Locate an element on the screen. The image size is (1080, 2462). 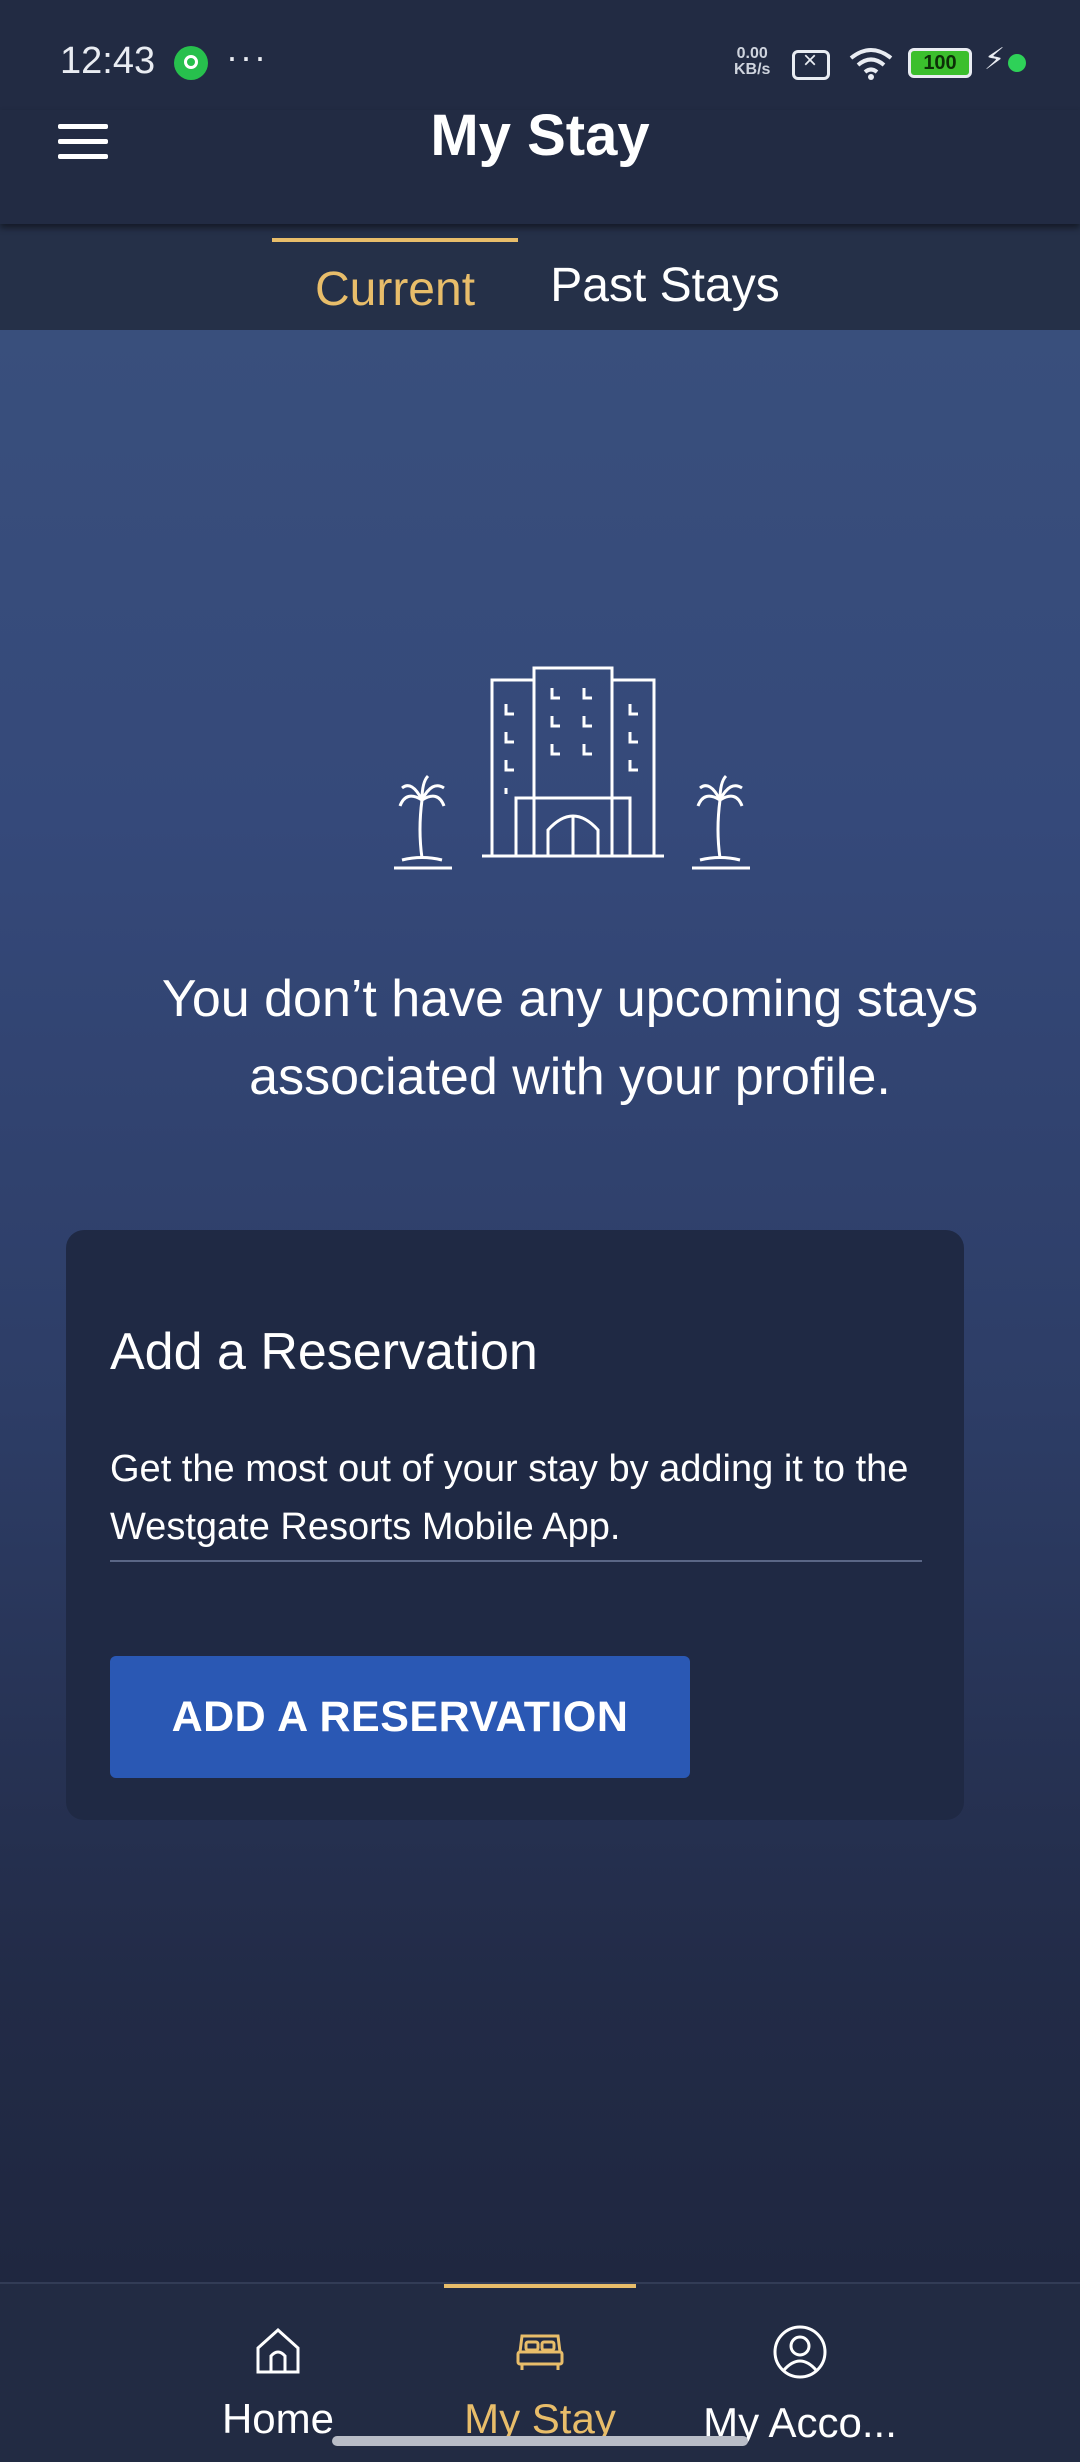
page-title: My Stay is located at coordinates (540, 135).